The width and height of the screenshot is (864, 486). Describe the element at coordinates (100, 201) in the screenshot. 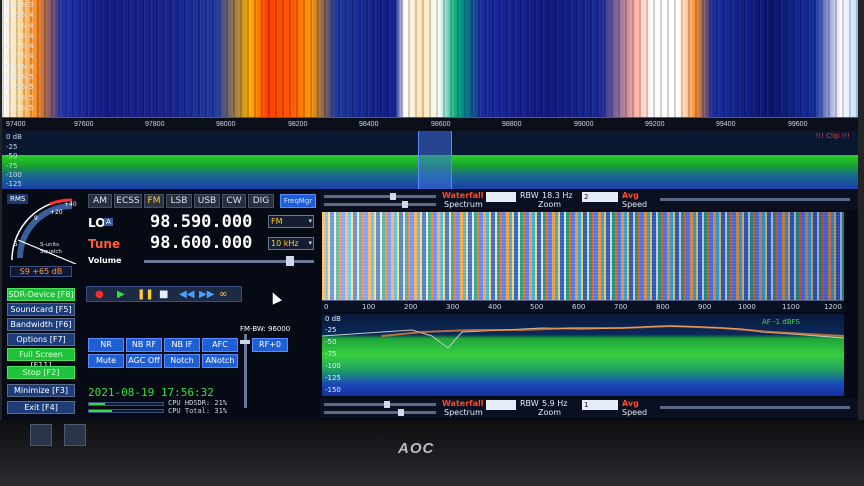

I see `mode-am-button: AM` at that location.